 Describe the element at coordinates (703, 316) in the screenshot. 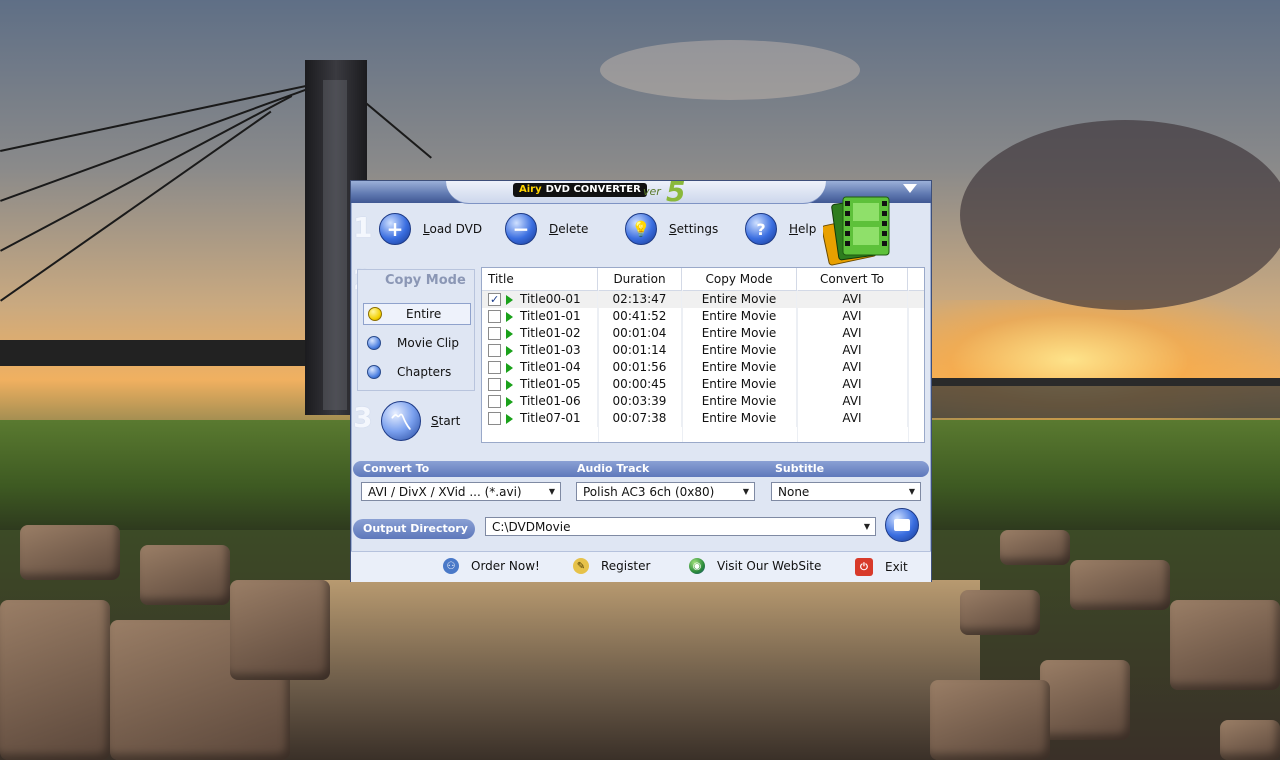

I see `table-row: Title01-01 00:41:52 Entire Movie AVI` at that location.